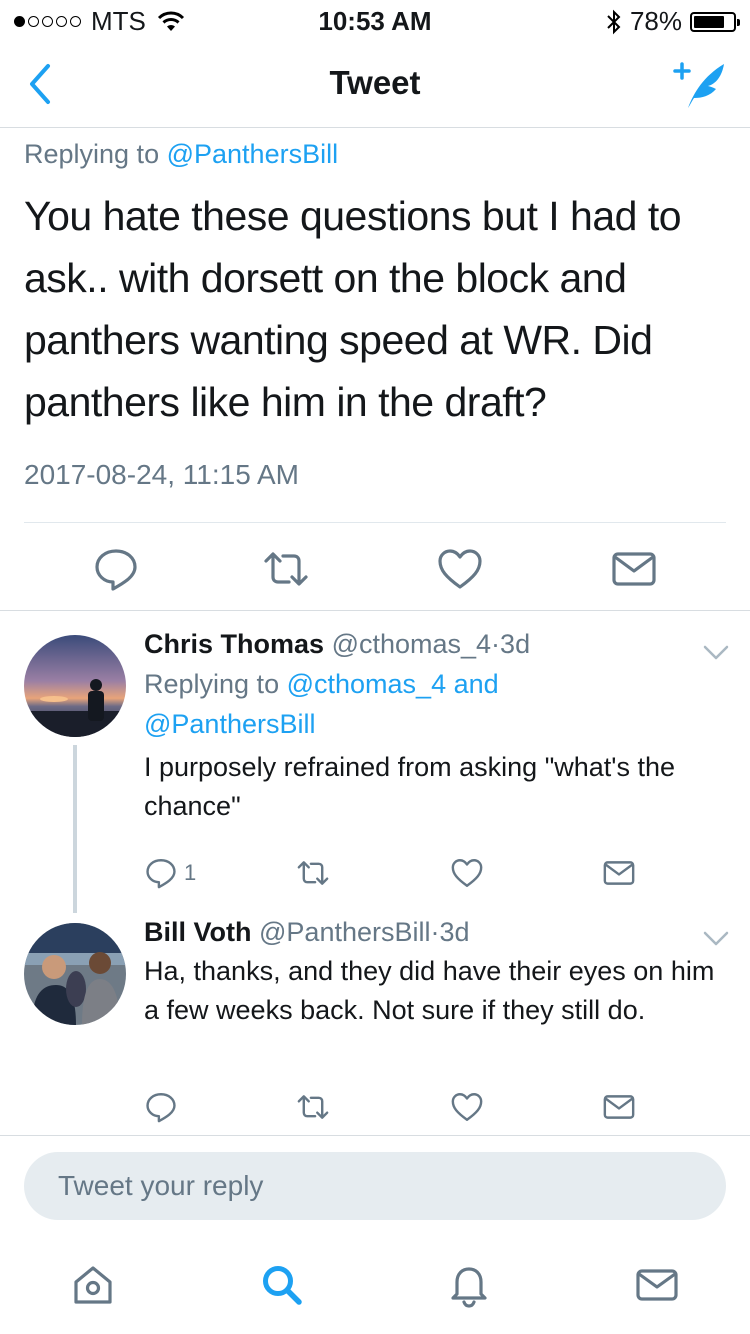 The image size is (750, 1334). Describe the element at coordinates (614, 21) in the screenshot. I see `bluetooth-icon` at that location.